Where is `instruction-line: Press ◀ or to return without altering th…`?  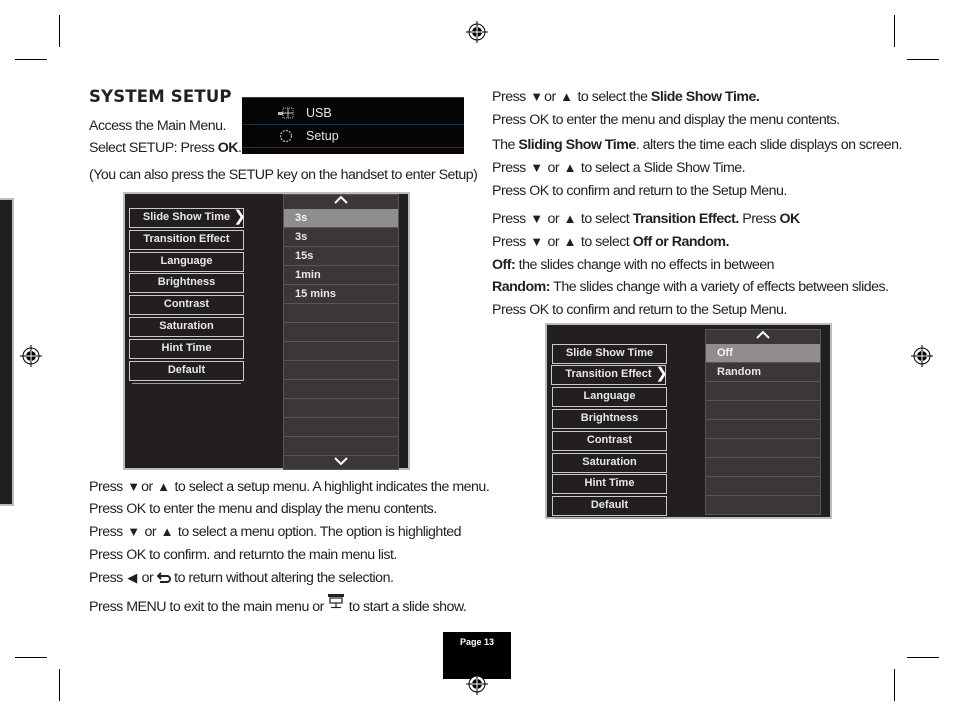
instruction-line: Press ◀ or to return without altering th… is located at coordinates (241, 578).